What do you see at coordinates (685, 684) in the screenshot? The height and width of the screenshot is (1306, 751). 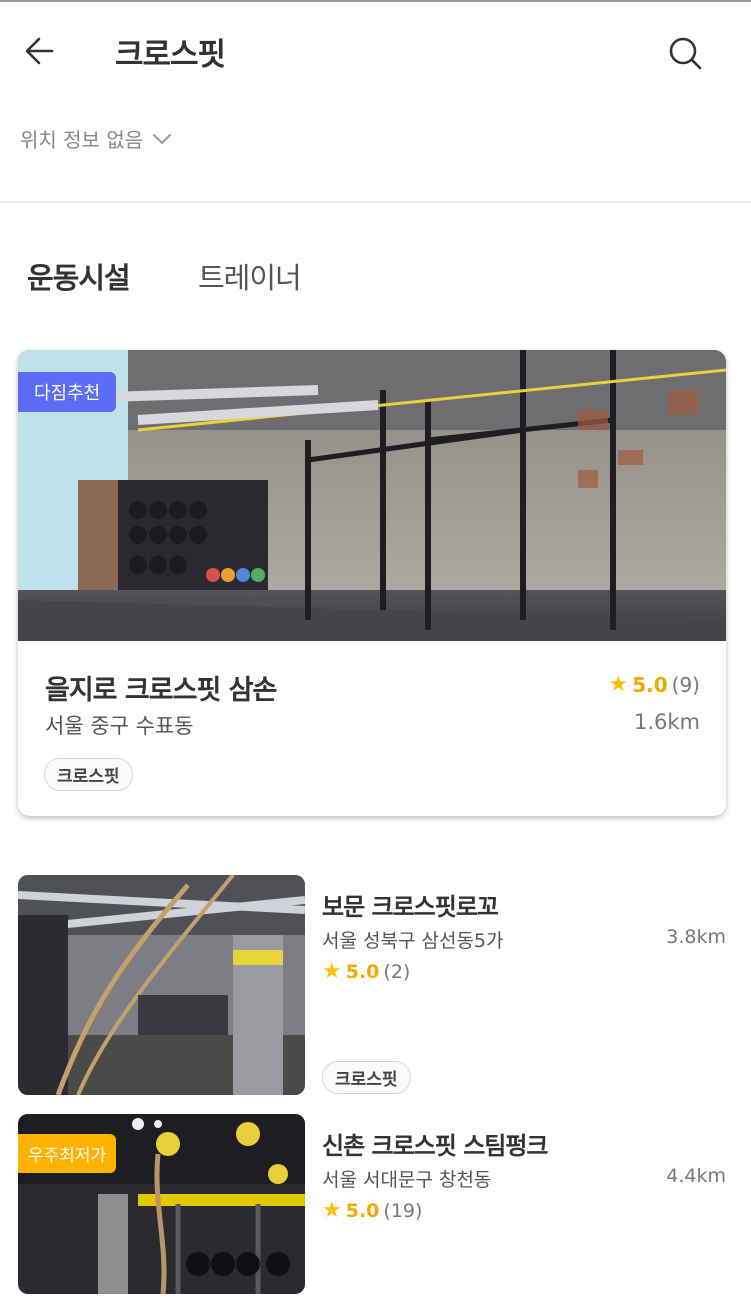 I see `review-count: (9)` at bounding box center [685, 684].